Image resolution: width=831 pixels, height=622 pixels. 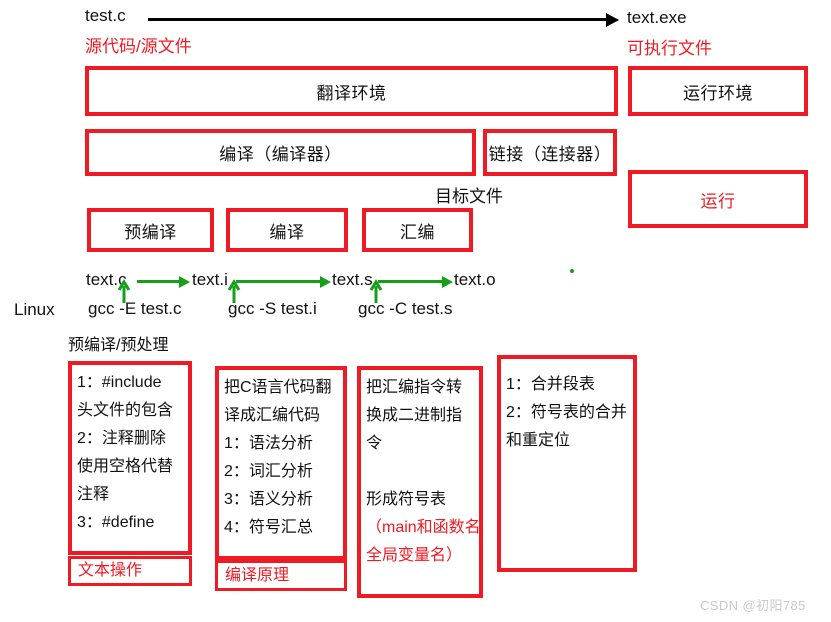 I want to click on pipeline-caption: 预编译/预处理, so click(x=118, y=345).